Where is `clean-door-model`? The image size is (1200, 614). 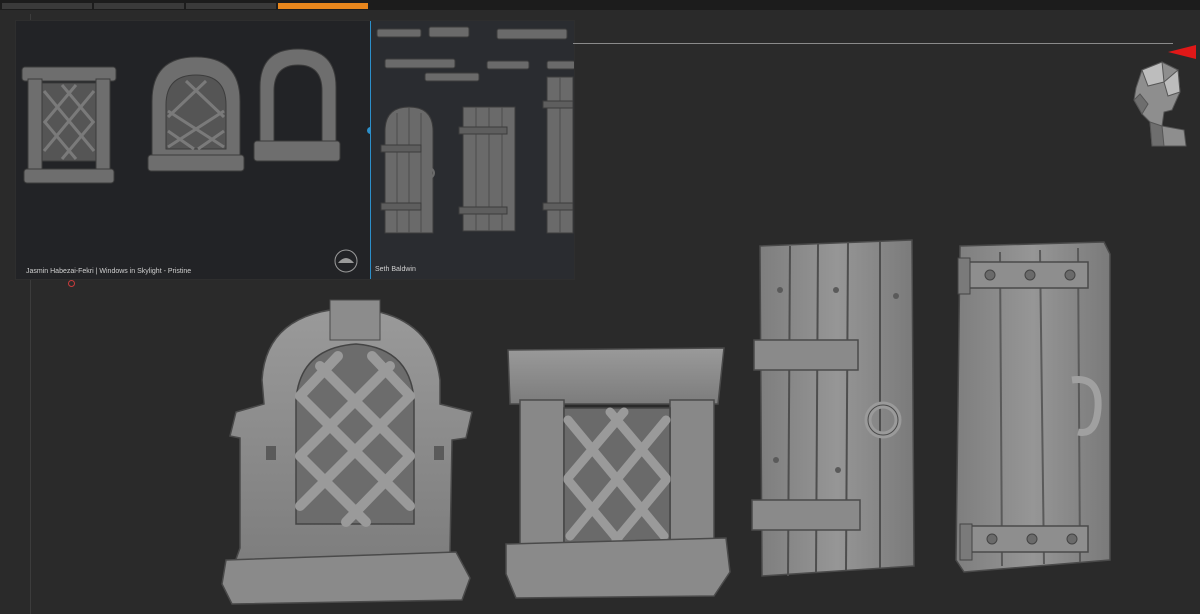 clean-door-model is located at coordinates (1033, 407).